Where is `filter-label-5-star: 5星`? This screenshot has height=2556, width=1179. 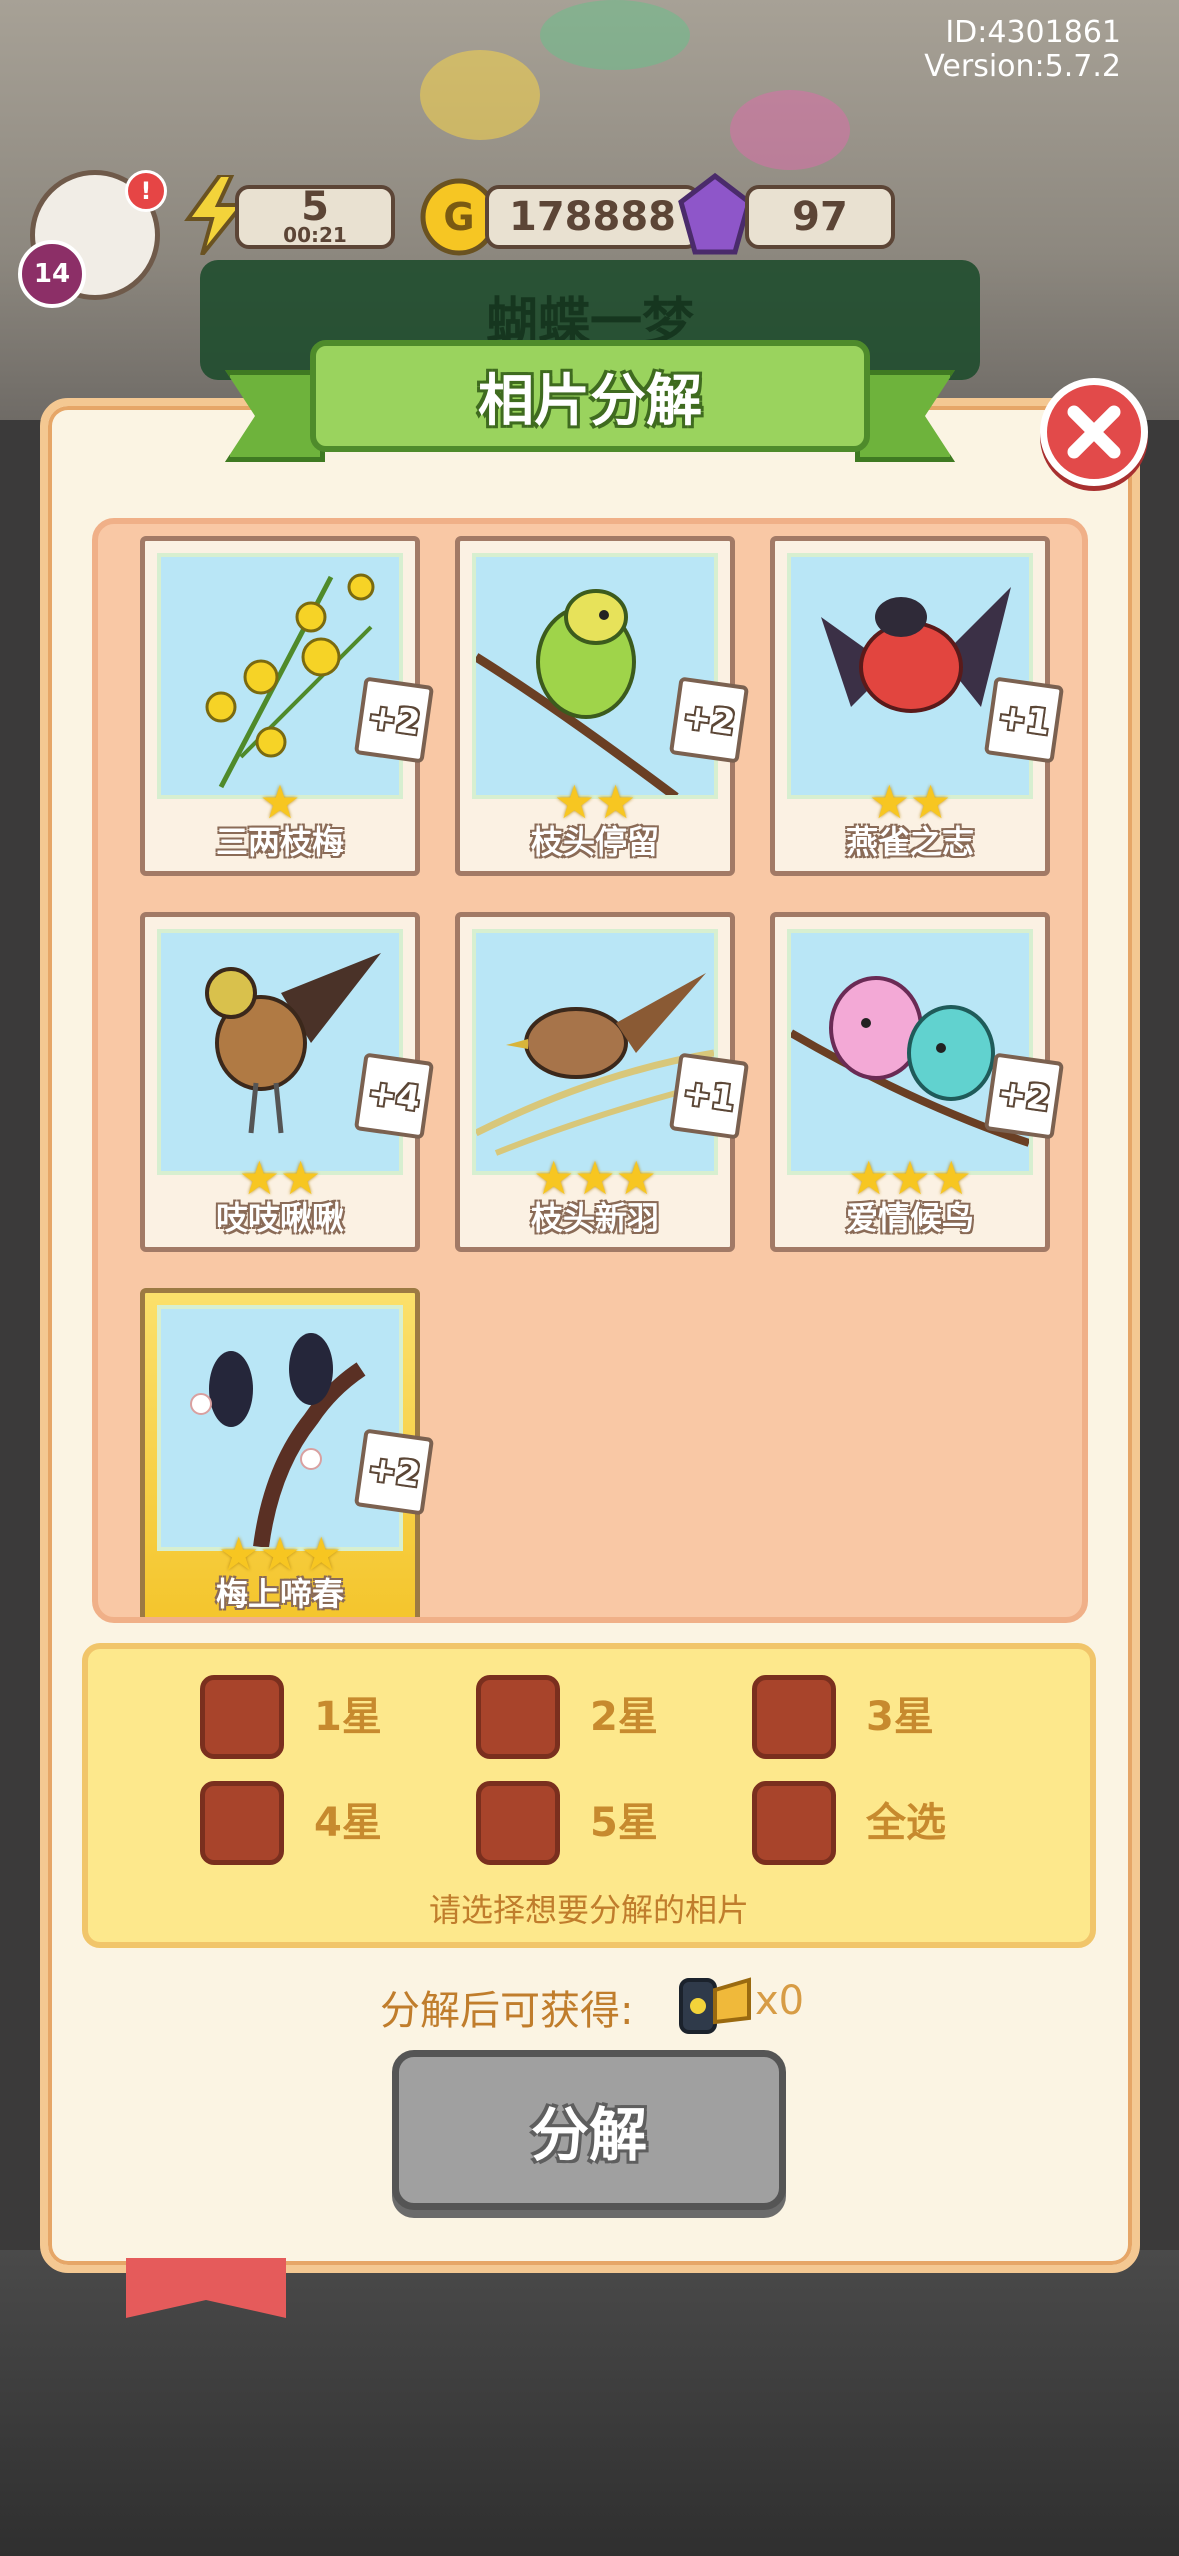
filter-label-5-star: 5星 is located at coordinates (624, 1823).